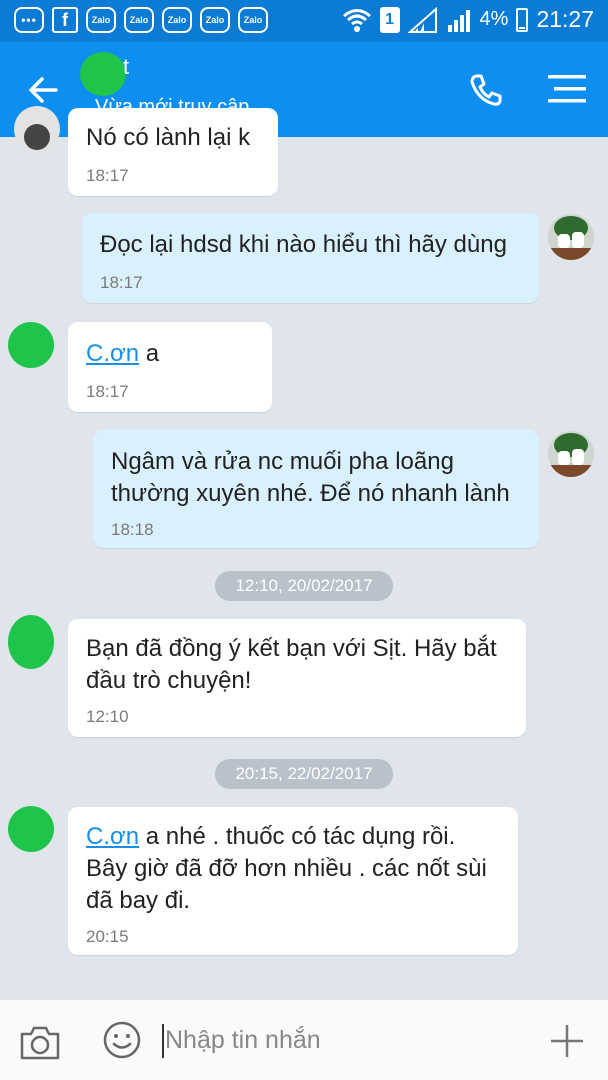 This screenshot has width=608, height=1080. What do you see at coordinates (291, 648) in the screenshot?
I see `message-text: Bạn đã đồng ý kết bạn với Sịt. Hãy bắt` at bounding box center [291, 648].